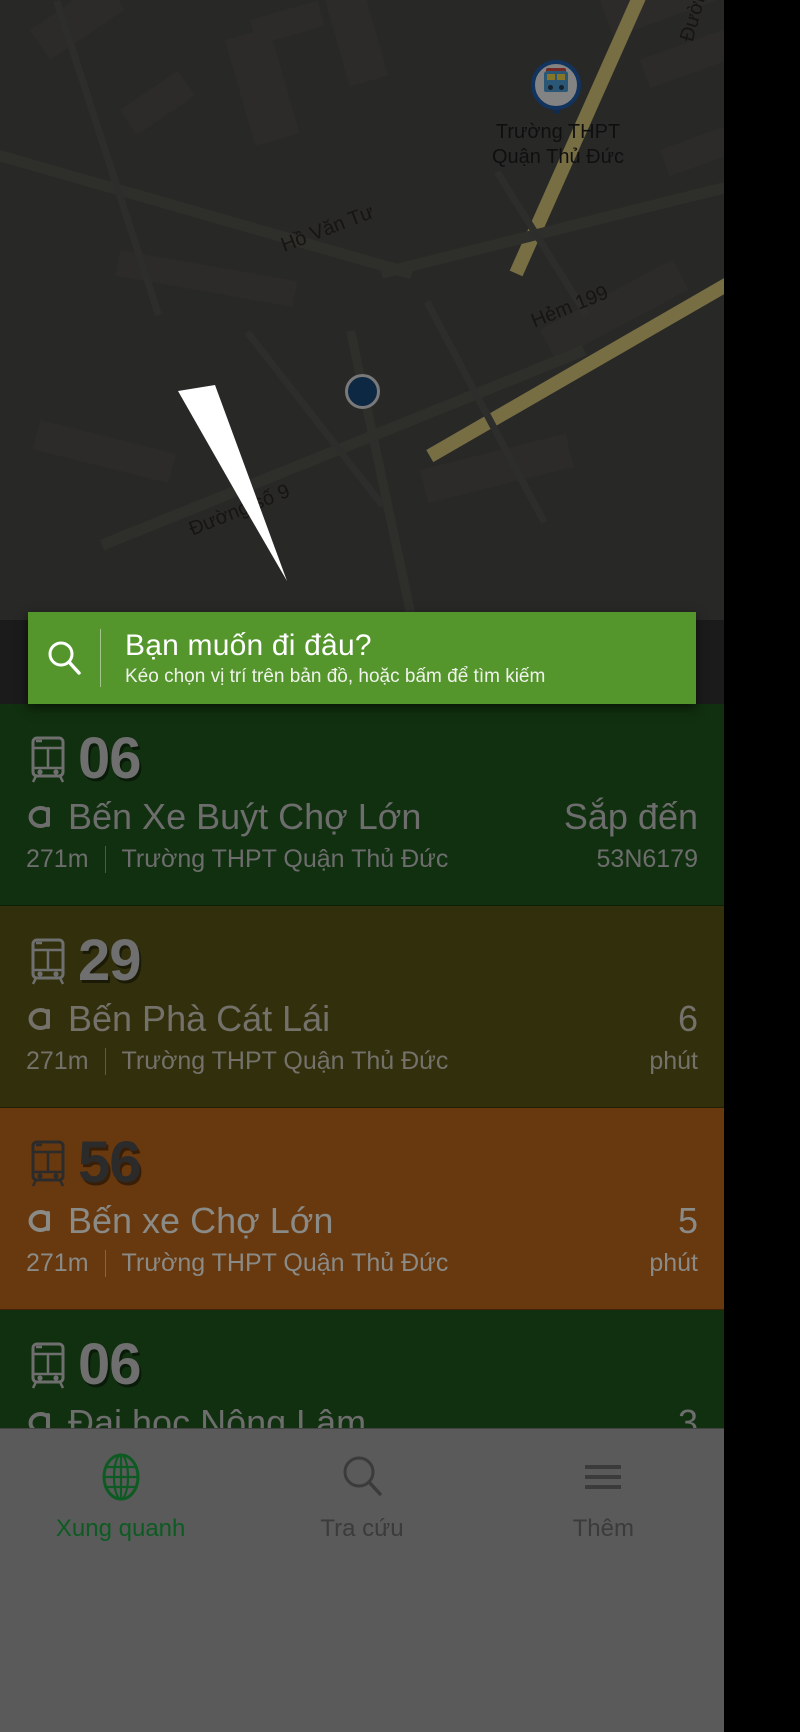 This screenshot has height=1732, width=800. I want to click on hamburger-menu-icon, so click(603, 1477).